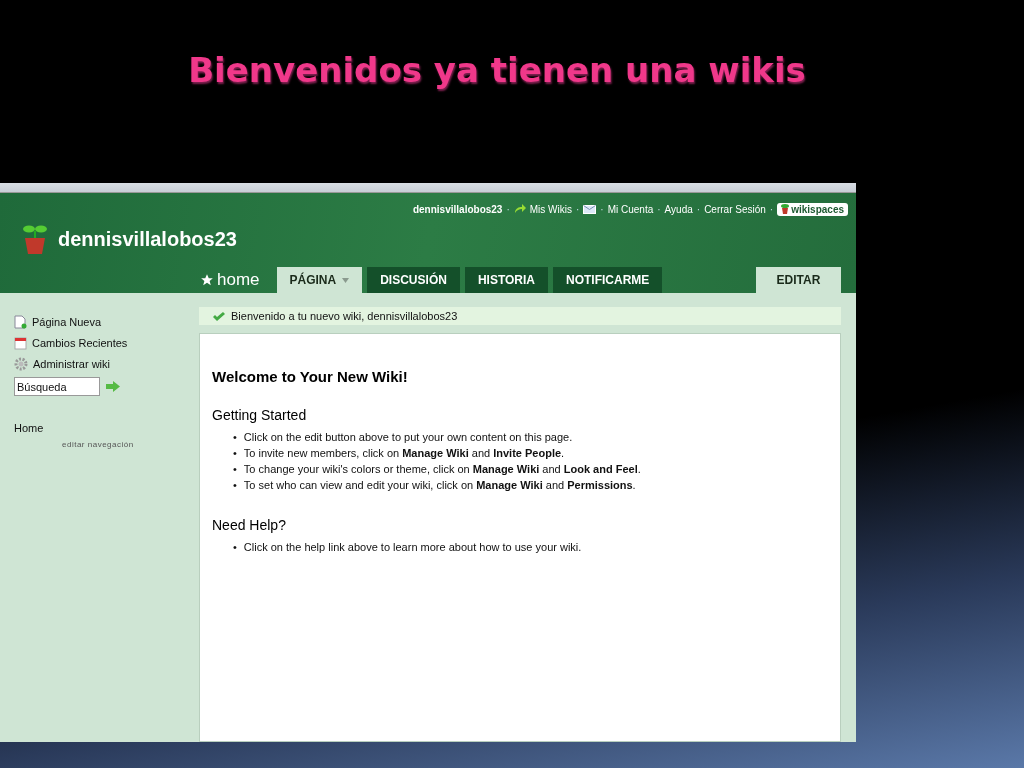 The height and width of the screenshot is (768, 1024). What do you see at coordinates (230, 280) in the screenshot?
I see `home-link: home` at bounding box center [230, 280].